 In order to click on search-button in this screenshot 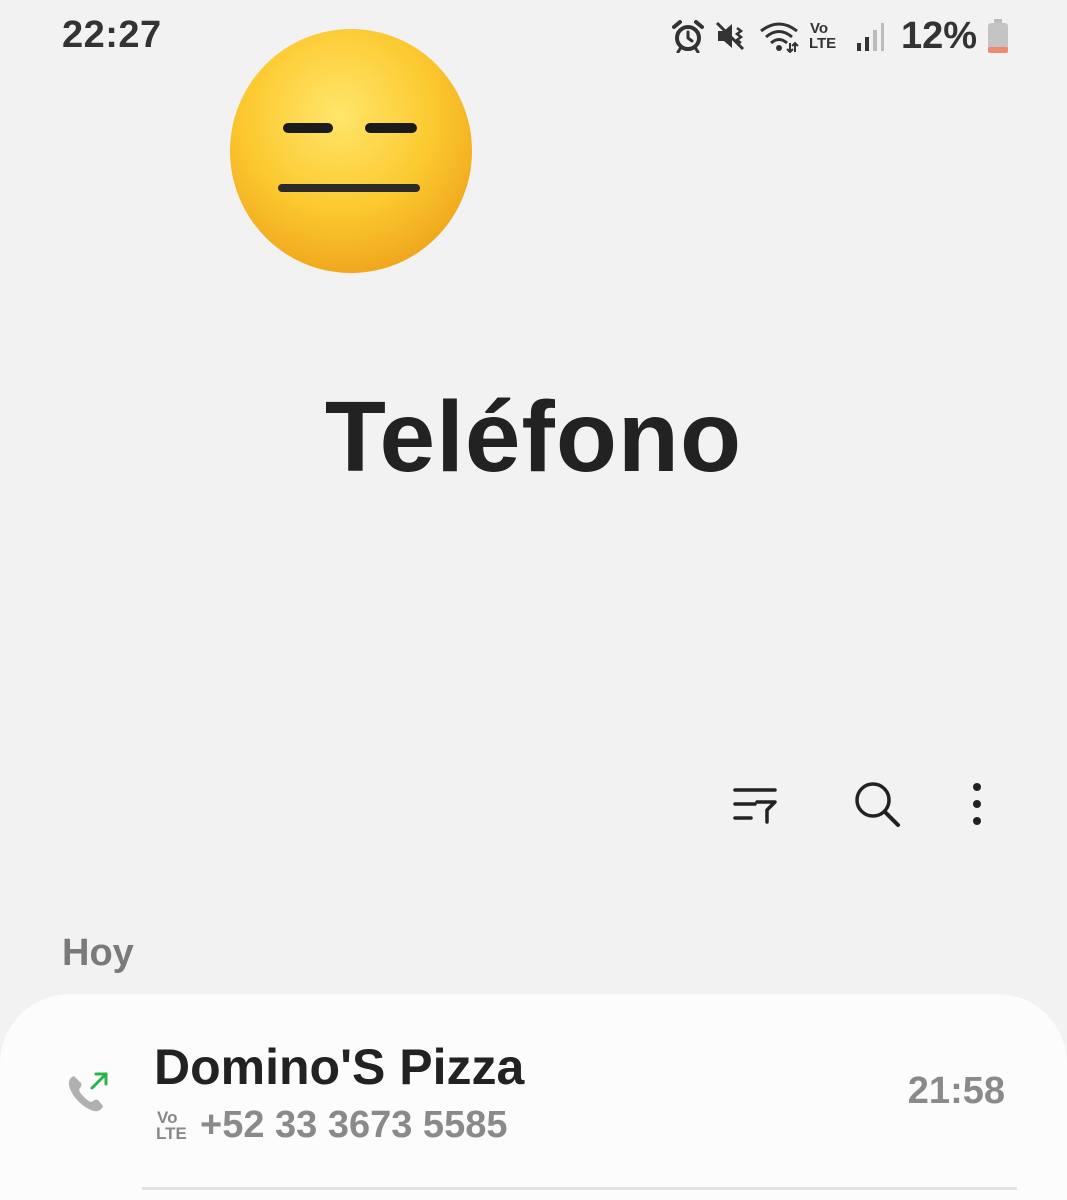, I will do `click(877, 804)`.